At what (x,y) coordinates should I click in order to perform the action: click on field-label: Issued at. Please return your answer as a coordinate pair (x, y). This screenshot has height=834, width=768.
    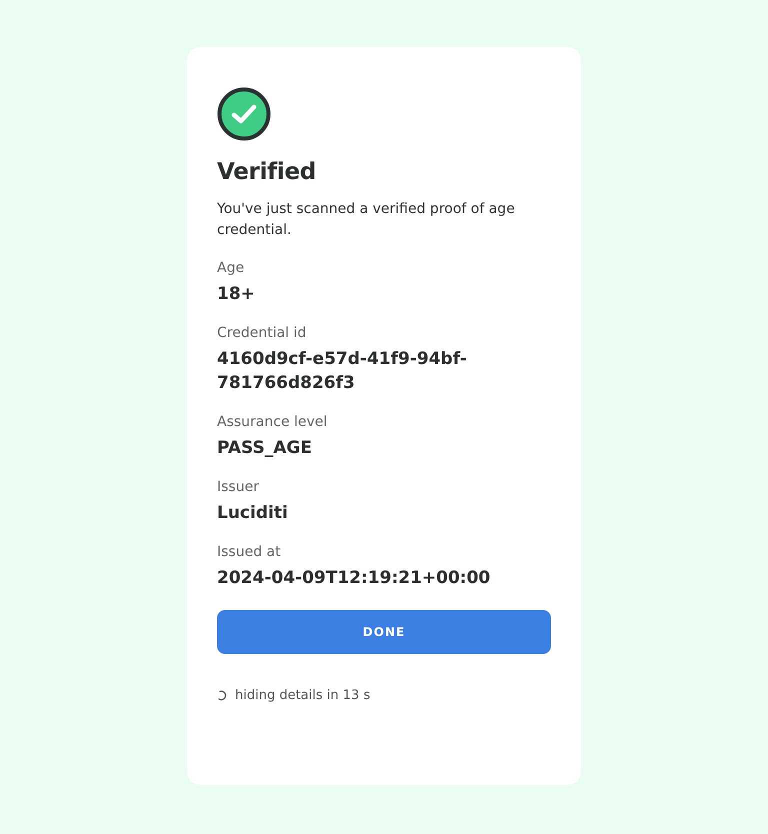
    Looking at the image, I should click on (249, 552).